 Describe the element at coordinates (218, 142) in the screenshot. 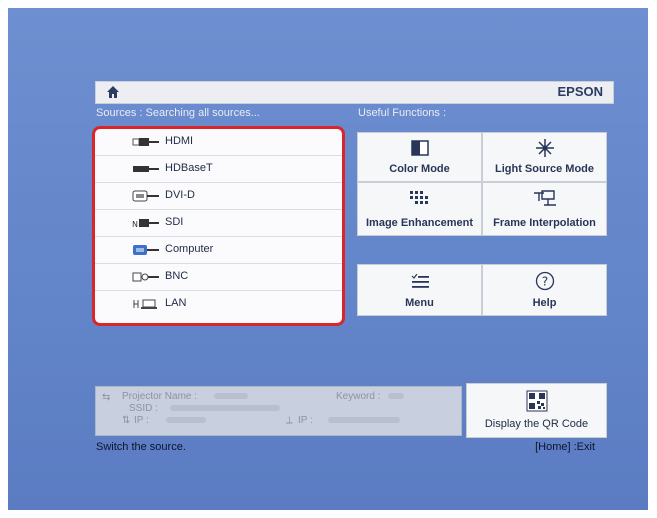

I see `source-item-hdmi: HDMI` at that location.